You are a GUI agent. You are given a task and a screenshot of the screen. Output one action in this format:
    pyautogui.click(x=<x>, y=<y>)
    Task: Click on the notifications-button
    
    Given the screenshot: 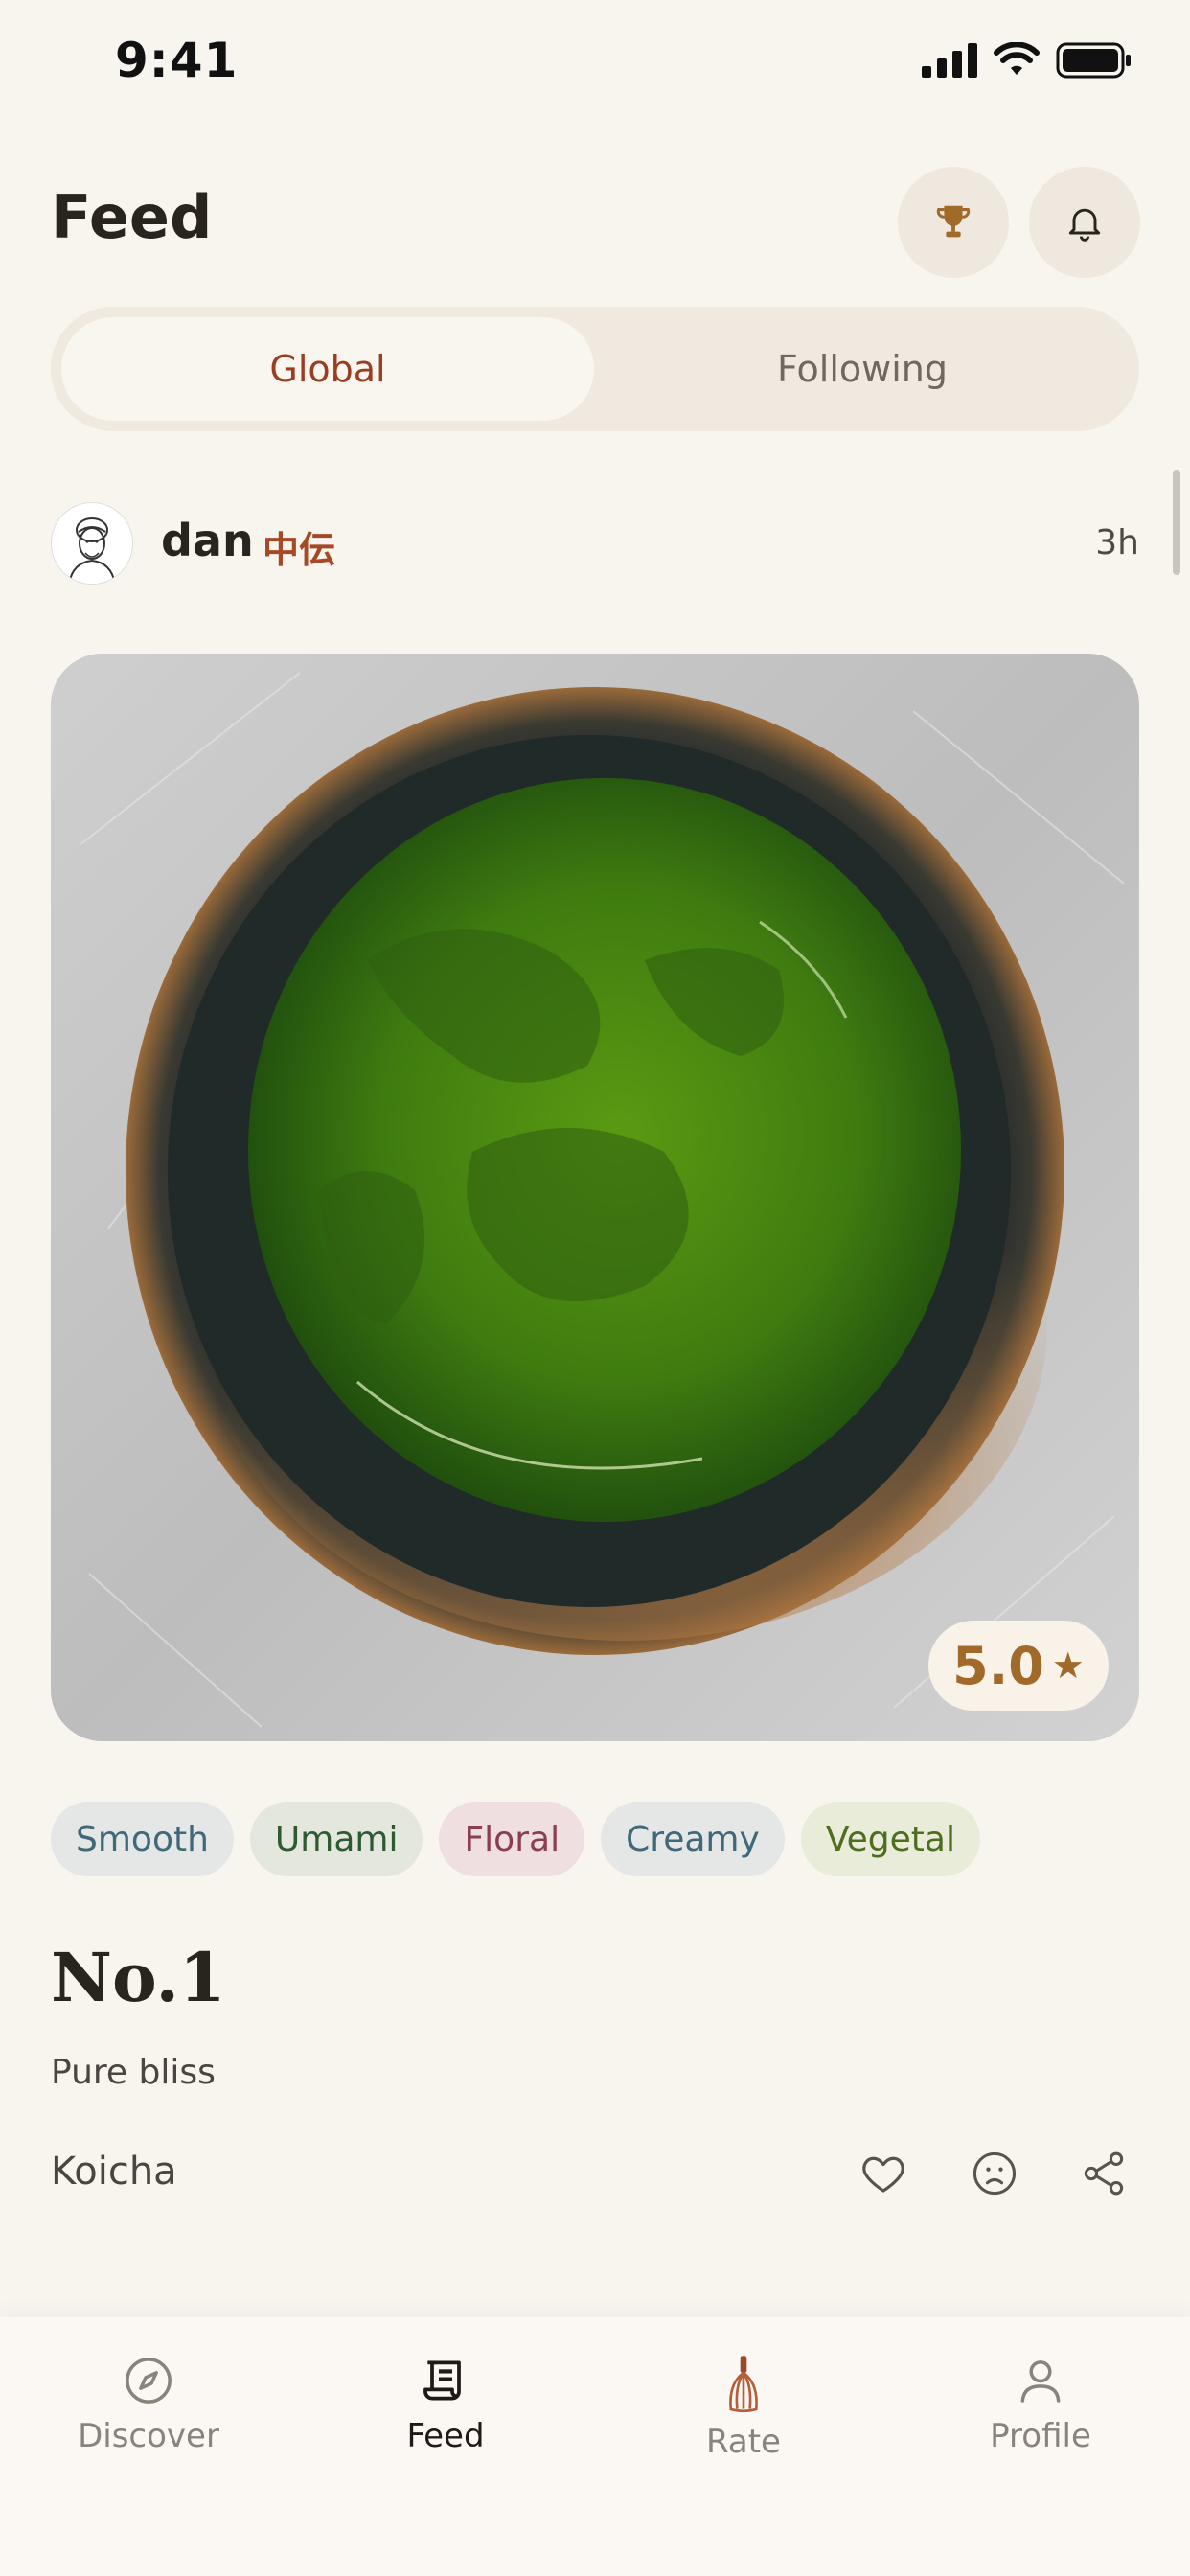 What is the action you would take?
    pyautogui.click(x=1084, y=222)
    